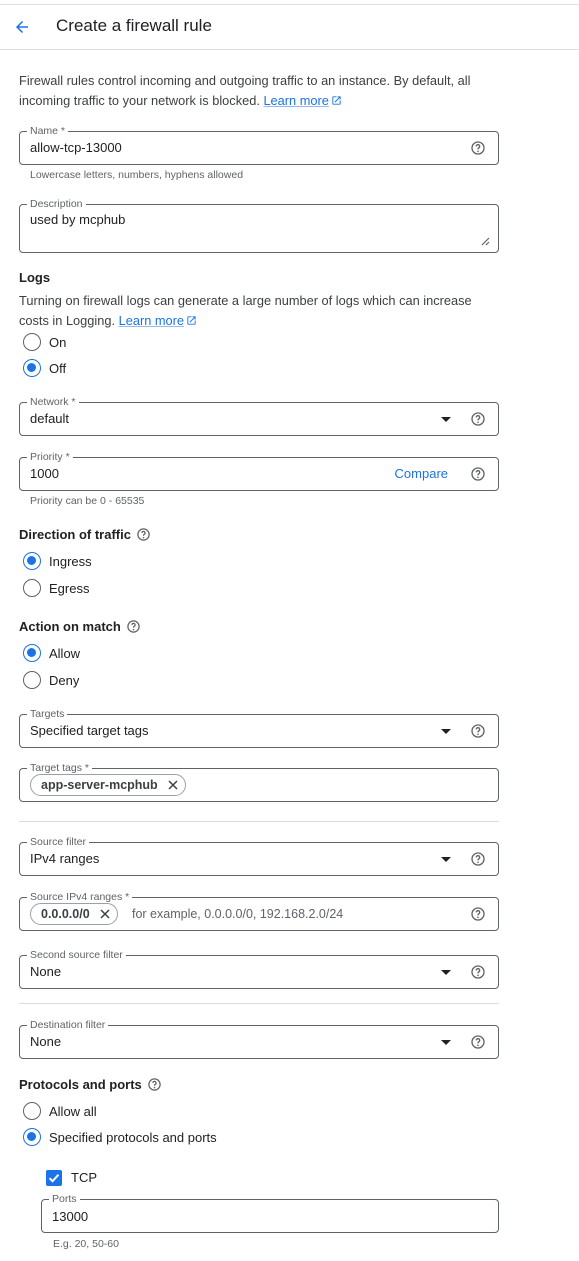 The width and height of the screenshot is (579, 1261). What do you see at coordinates (151, 320) in the screenshot?
I see `logs-learn-more-link: Learn more` at bounding box center [151, 320].